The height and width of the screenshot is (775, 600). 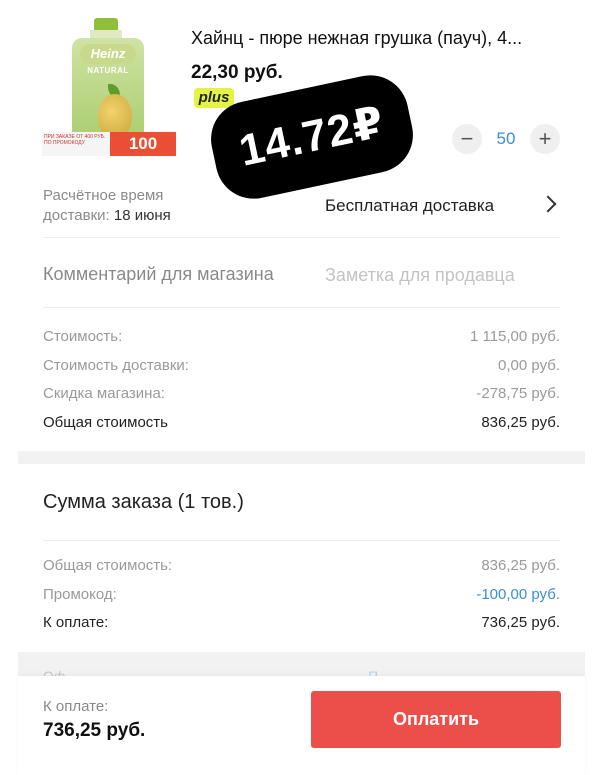 What do you see at coordinates (520, 565) in the screenshot?
I see `summary-total-value: 836,25 руб.` at bounding box center [520, 565].